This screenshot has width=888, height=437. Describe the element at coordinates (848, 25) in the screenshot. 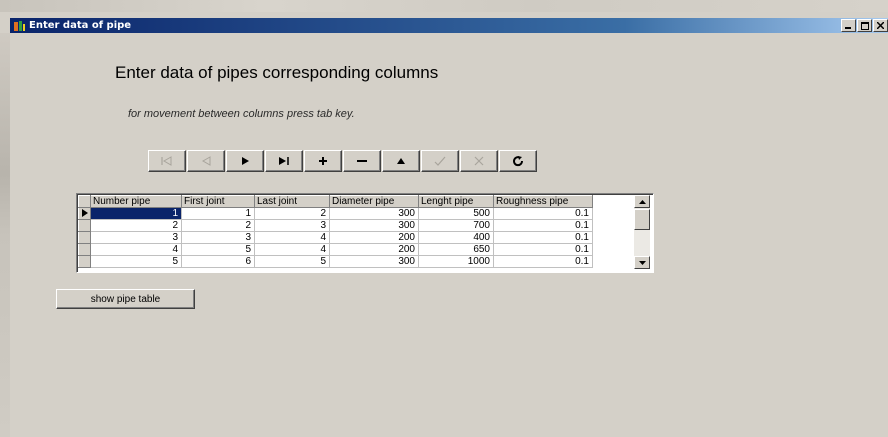

I see `minimize-button` at that location.